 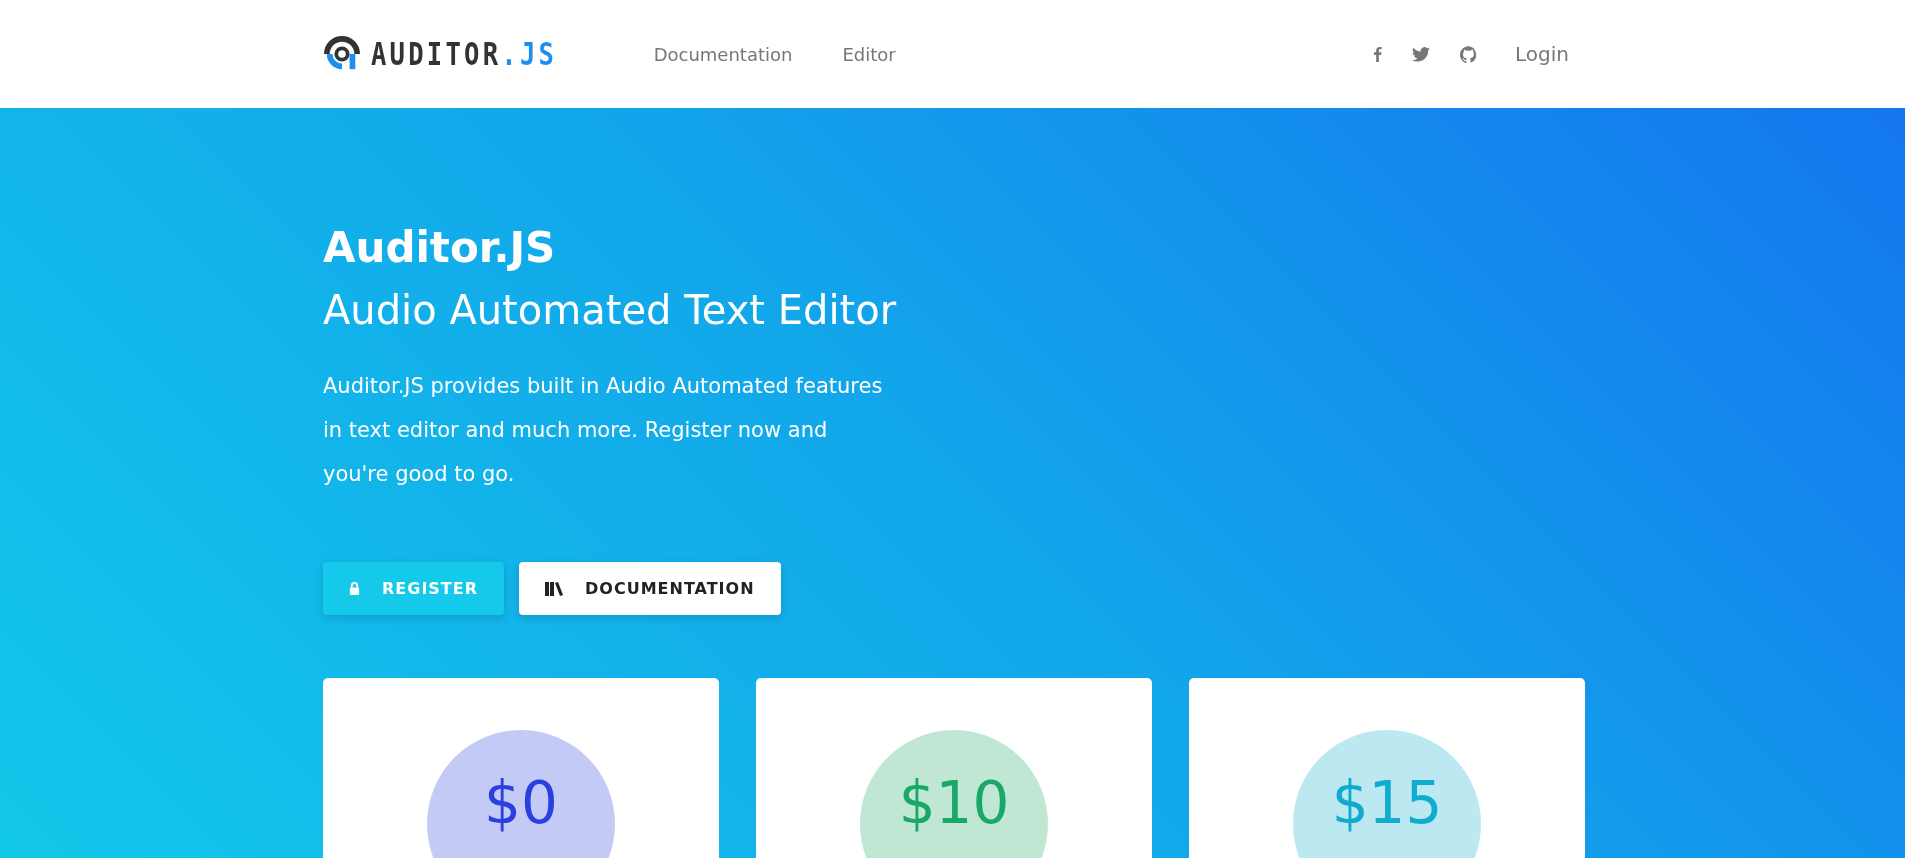 What do you see at coordinates (354, 588) in the screenshot?
I see `lock-icon` at bounding box center [354, 588].